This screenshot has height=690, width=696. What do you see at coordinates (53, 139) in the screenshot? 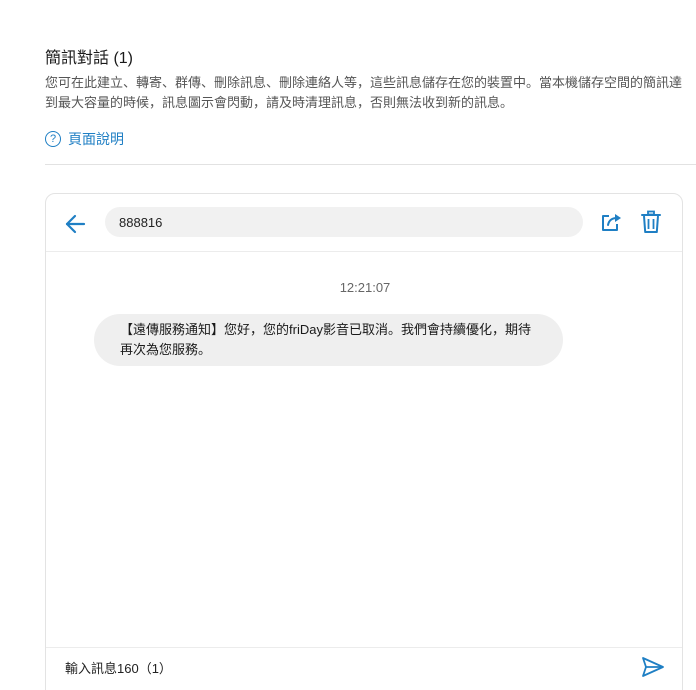
I see `help-icon: ?` at bounding box center [53, 139].